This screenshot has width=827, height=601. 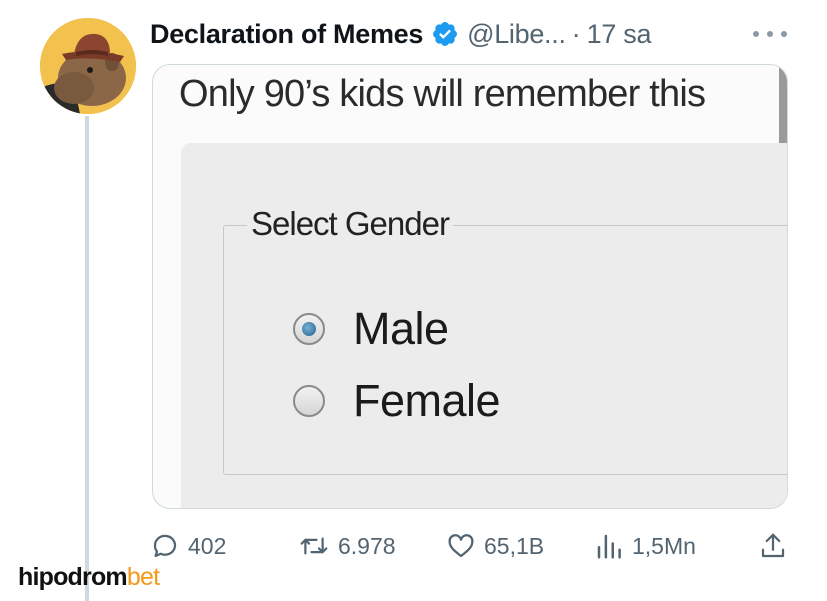 What do you see at coordinates (309, 329) in the screenshot?
I see `radio-checked-icon` at bounding box center [309, 329].